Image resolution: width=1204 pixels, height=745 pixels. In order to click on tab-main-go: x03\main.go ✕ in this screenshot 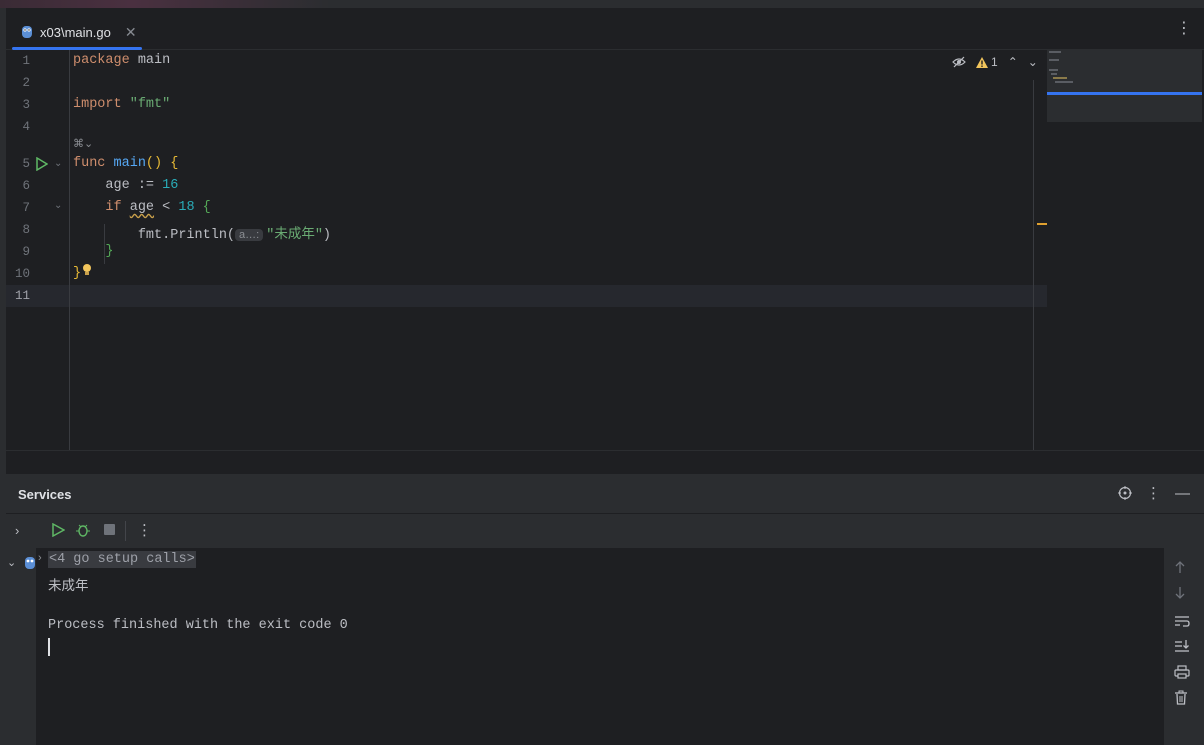, I will do `click(78, 32)`.